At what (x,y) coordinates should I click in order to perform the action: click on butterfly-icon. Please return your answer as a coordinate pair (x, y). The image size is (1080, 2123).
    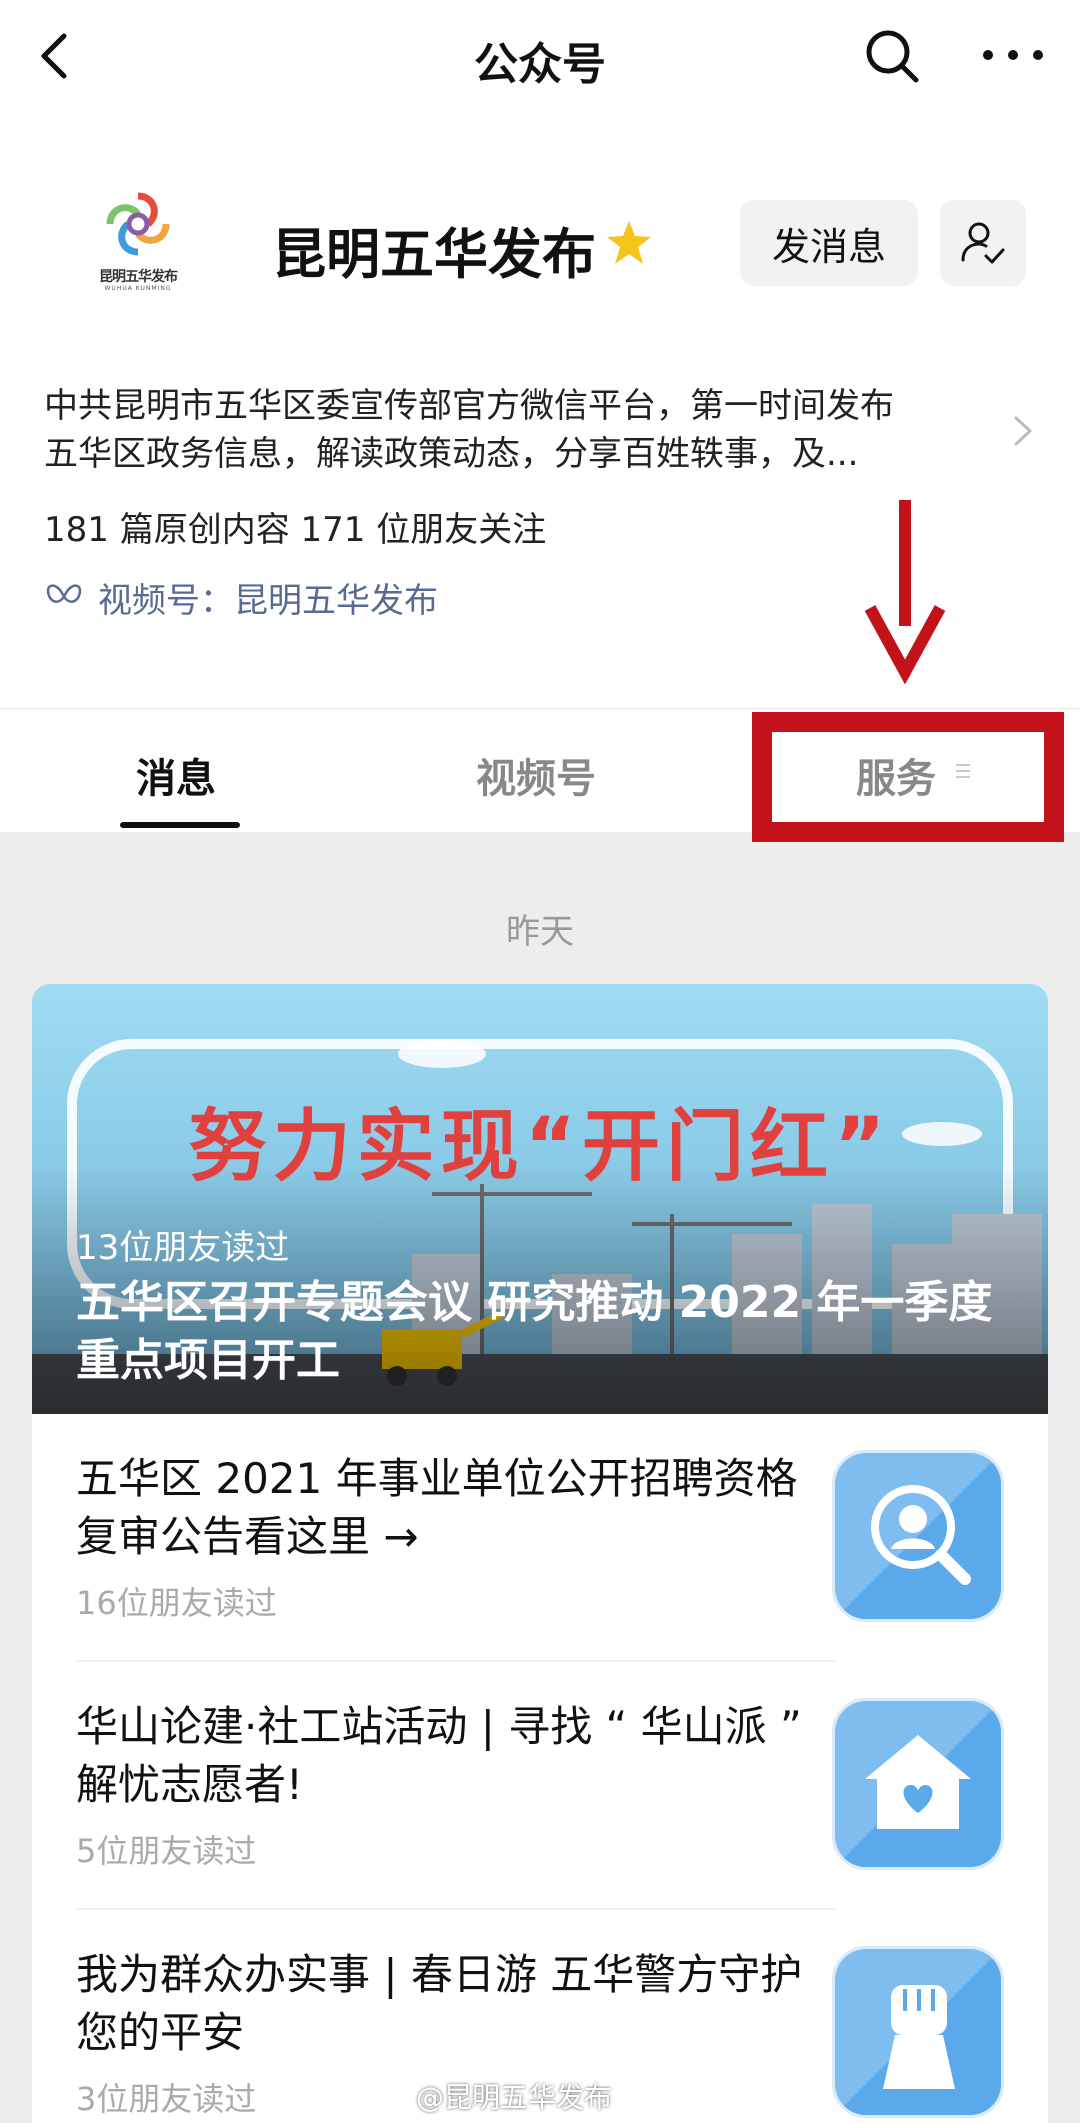
    Looking at the image, I should click on (64, 593).